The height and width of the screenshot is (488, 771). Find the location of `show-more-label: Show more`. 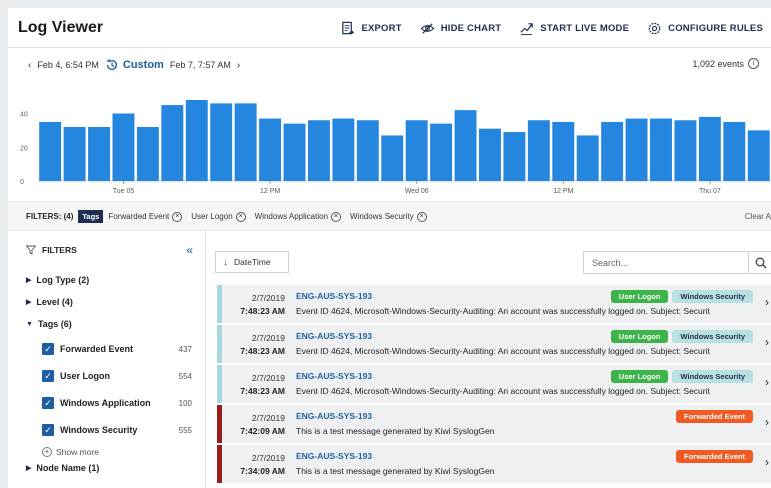

show-more-label: Show more is located at coordinates (77, 452).